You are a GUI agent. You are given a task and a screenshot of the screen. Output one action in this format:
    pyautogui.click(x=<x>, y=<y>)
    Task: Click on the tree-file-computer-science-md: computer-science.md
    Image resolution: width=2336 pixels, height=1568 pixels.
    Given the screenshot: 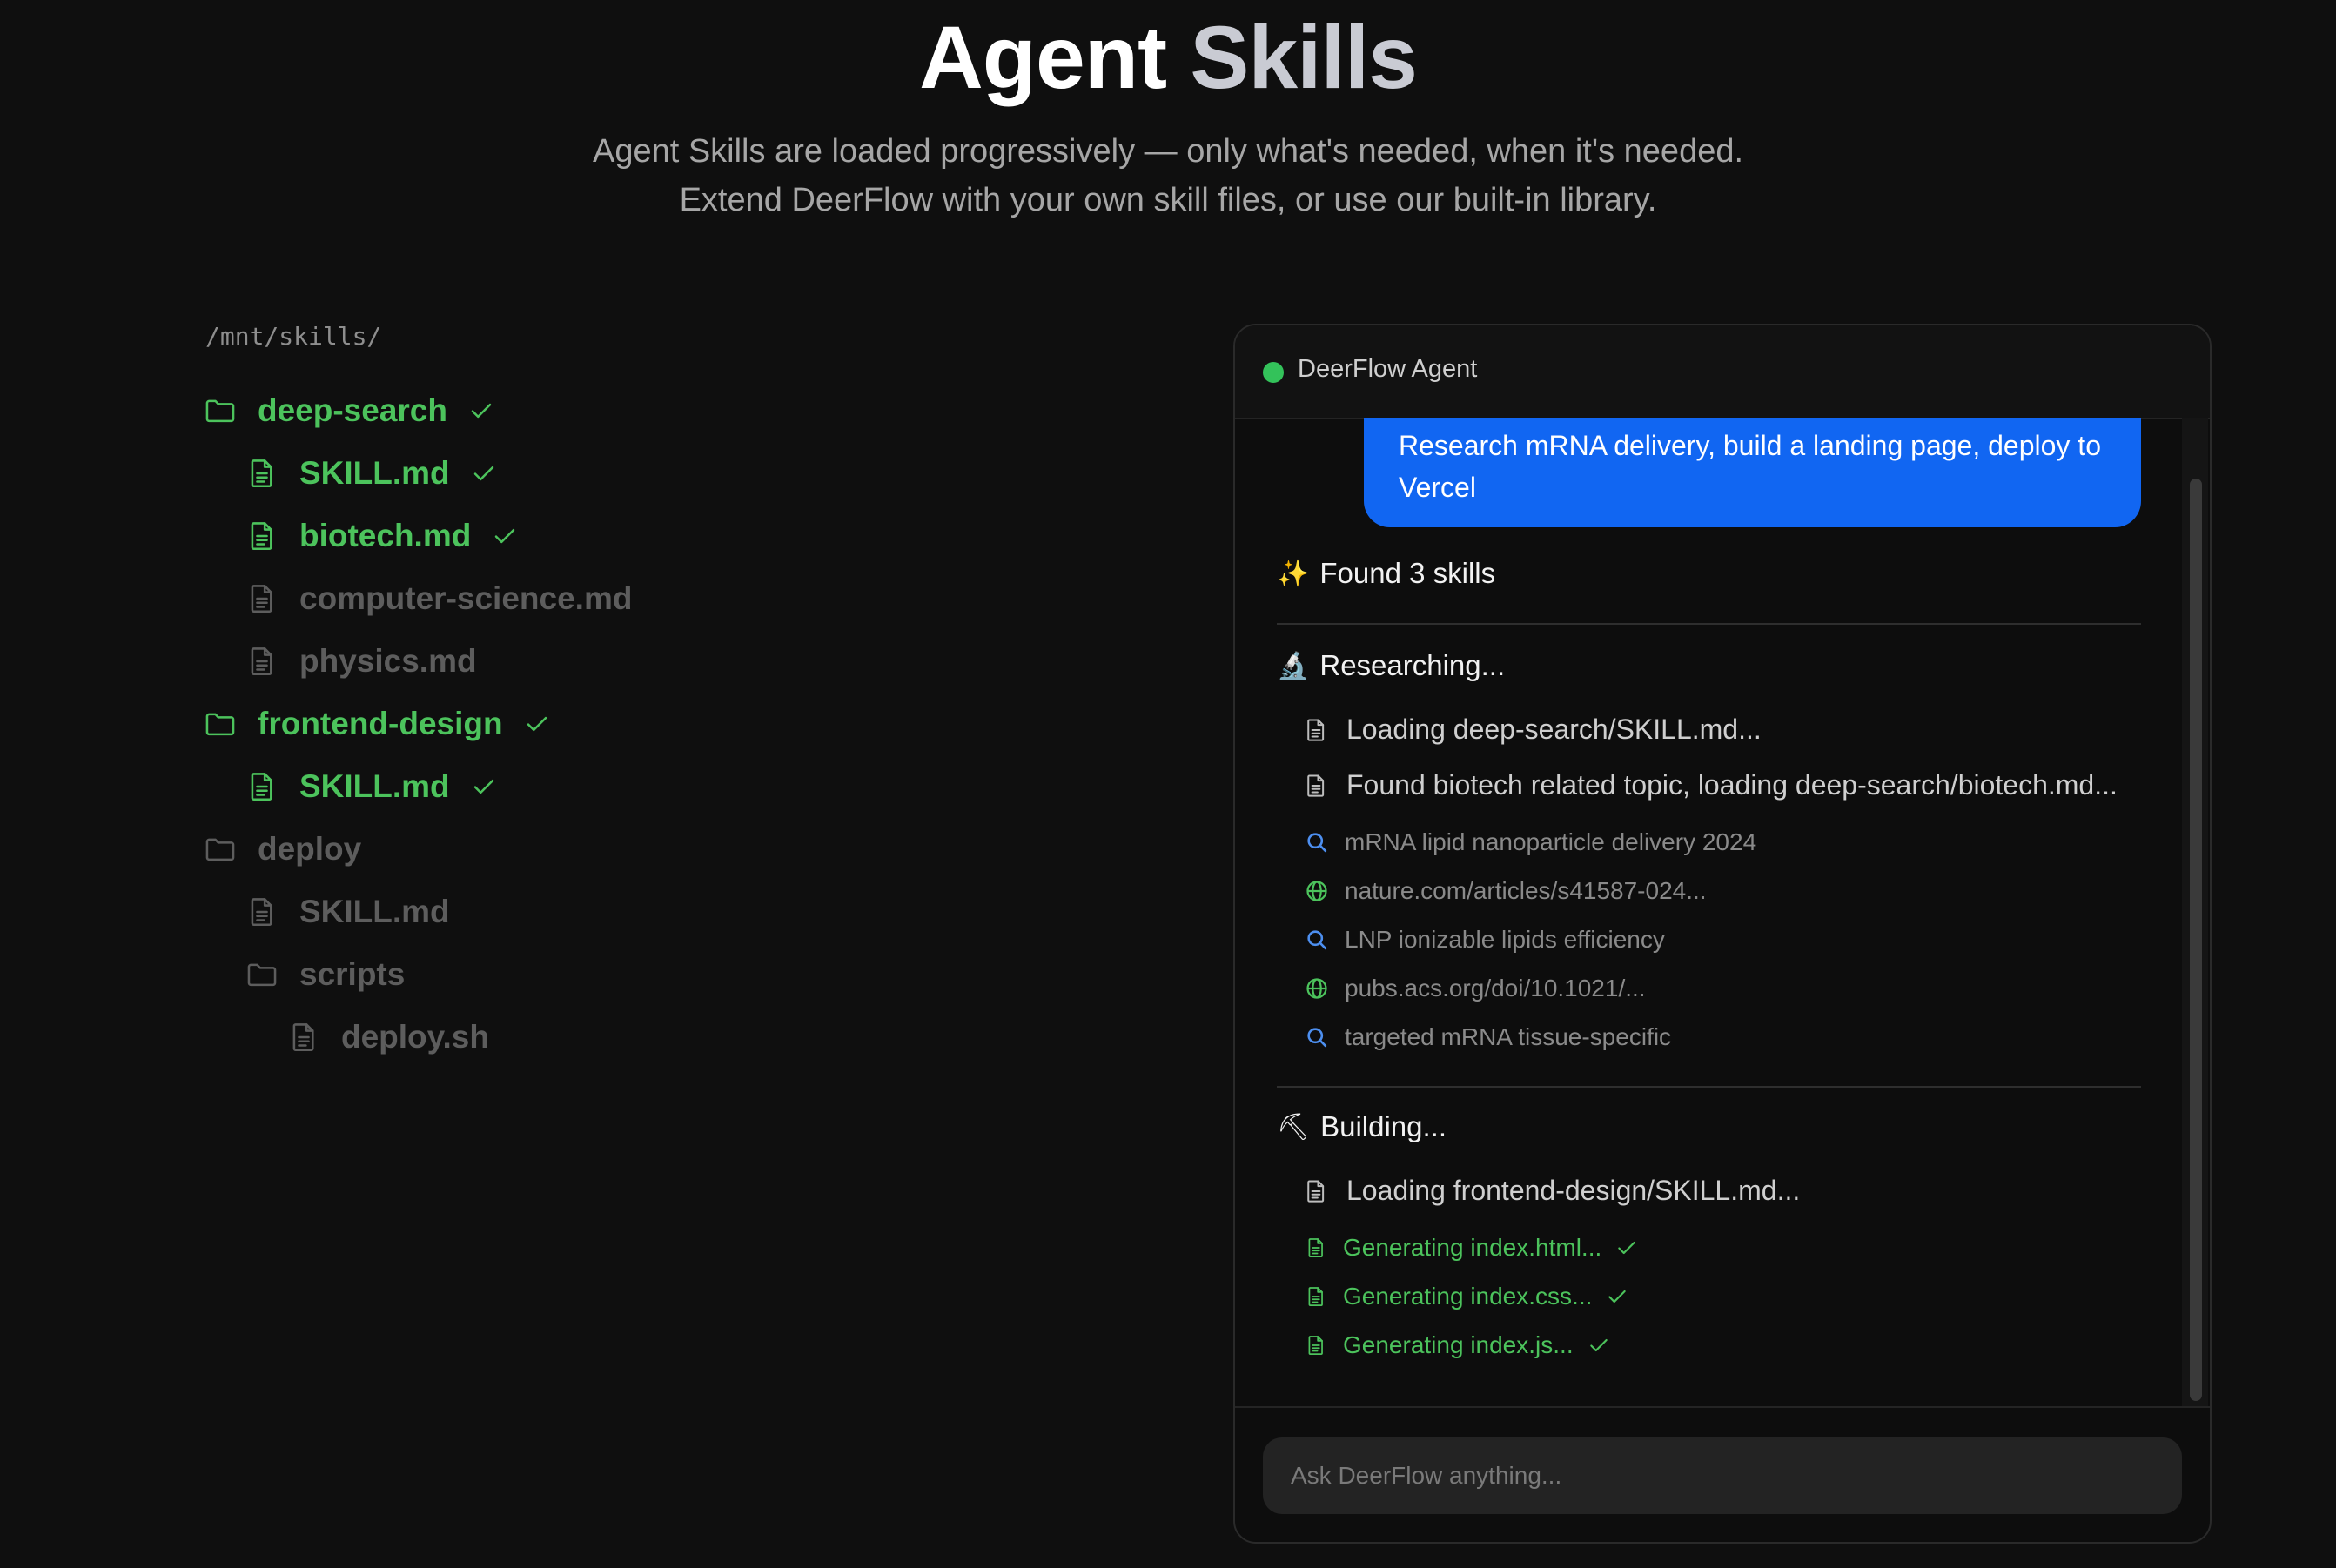 What is the action you would take?
    pyautogui.click(x=438, y=599)
    